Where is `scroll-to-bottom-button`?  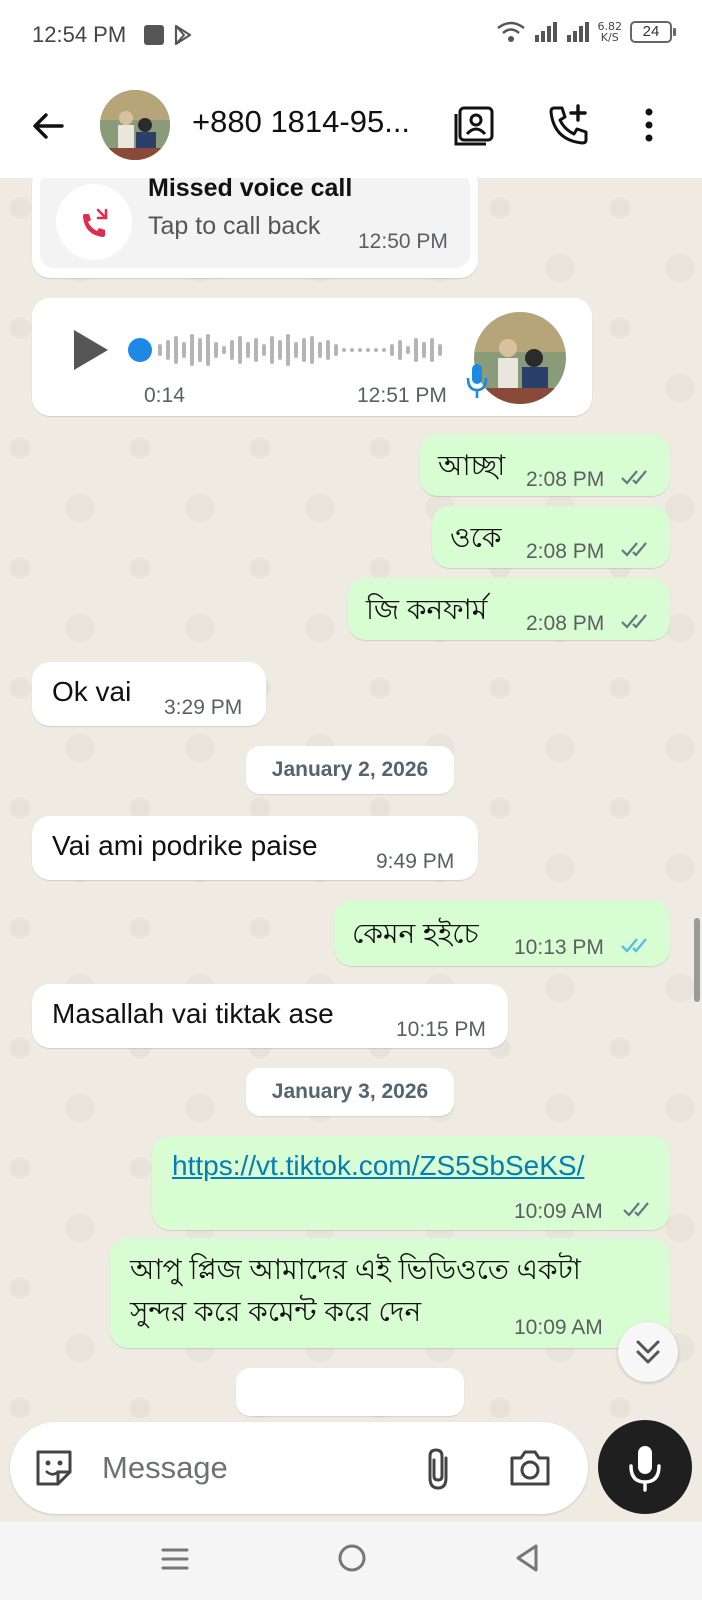
scroll-to-bottom-button is located at coordinates (648, 1352).